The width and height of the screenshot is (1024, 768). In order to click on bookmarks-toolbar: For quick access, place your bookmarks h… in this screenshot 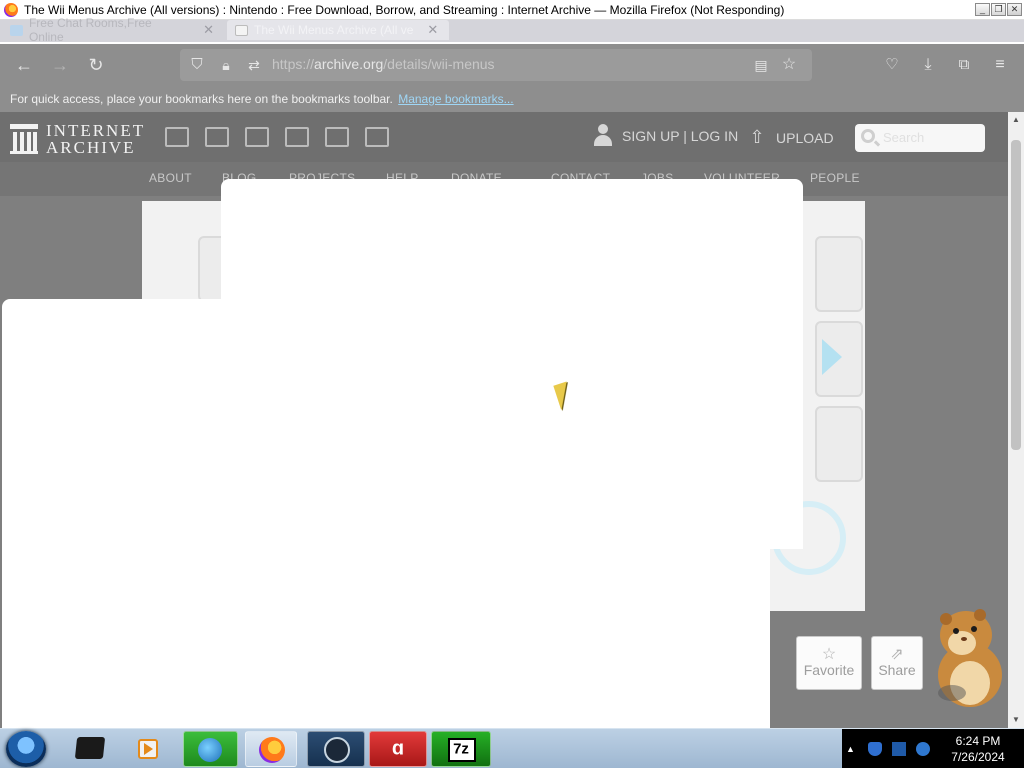, I will do `click(512, 99)`.